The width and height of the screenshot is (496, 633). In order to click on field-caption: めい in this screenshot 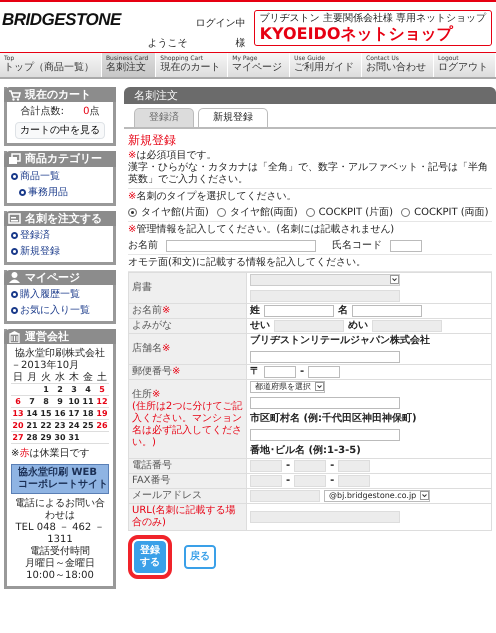, I will do `click(358, 326)`.